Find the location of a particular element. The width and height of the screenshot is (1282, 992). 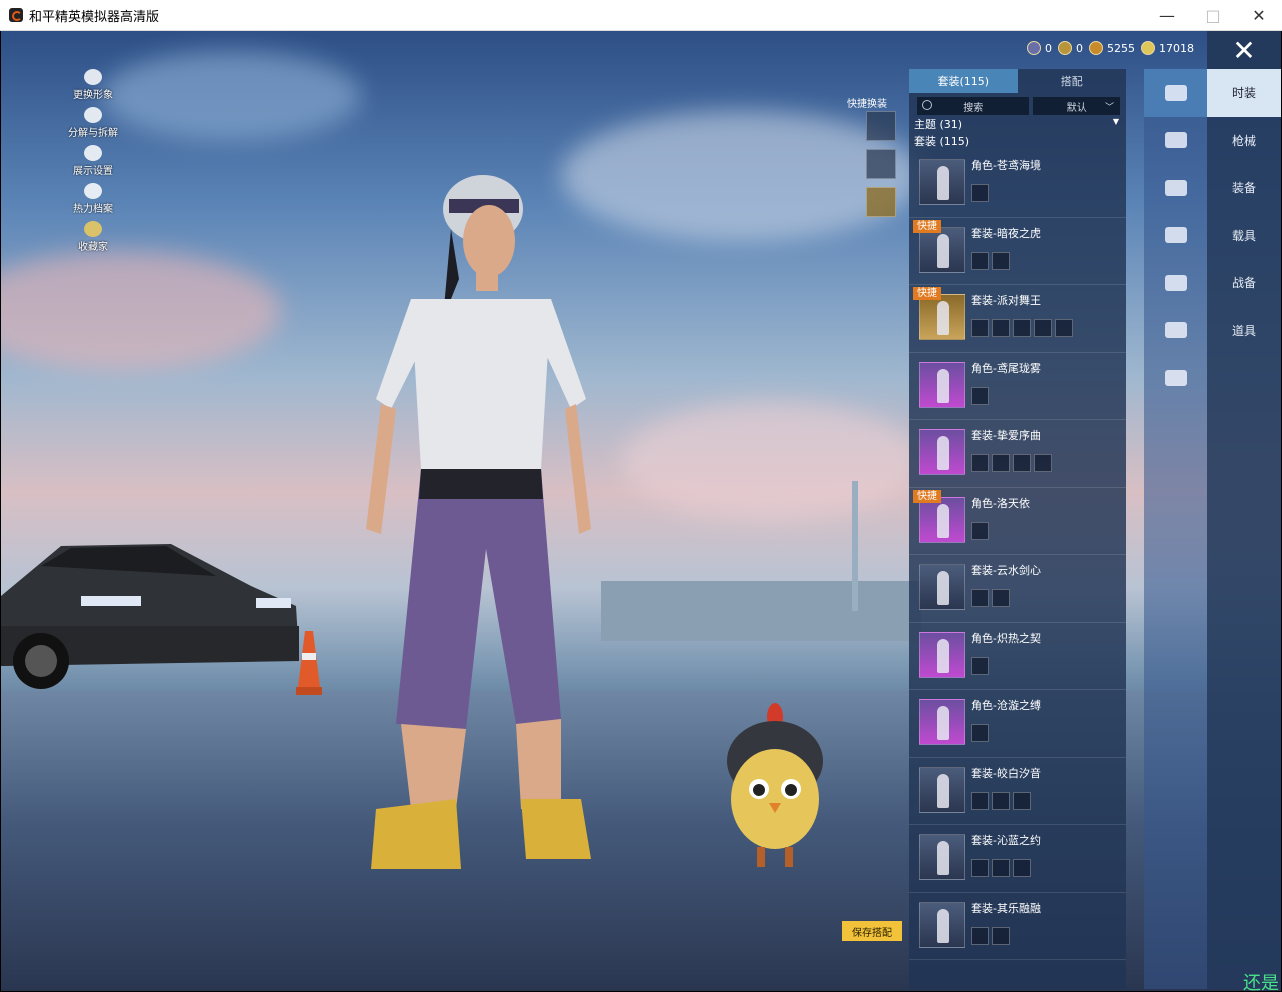

sort-select: 默认 ﹀ is located at coordinates (1076, 106).